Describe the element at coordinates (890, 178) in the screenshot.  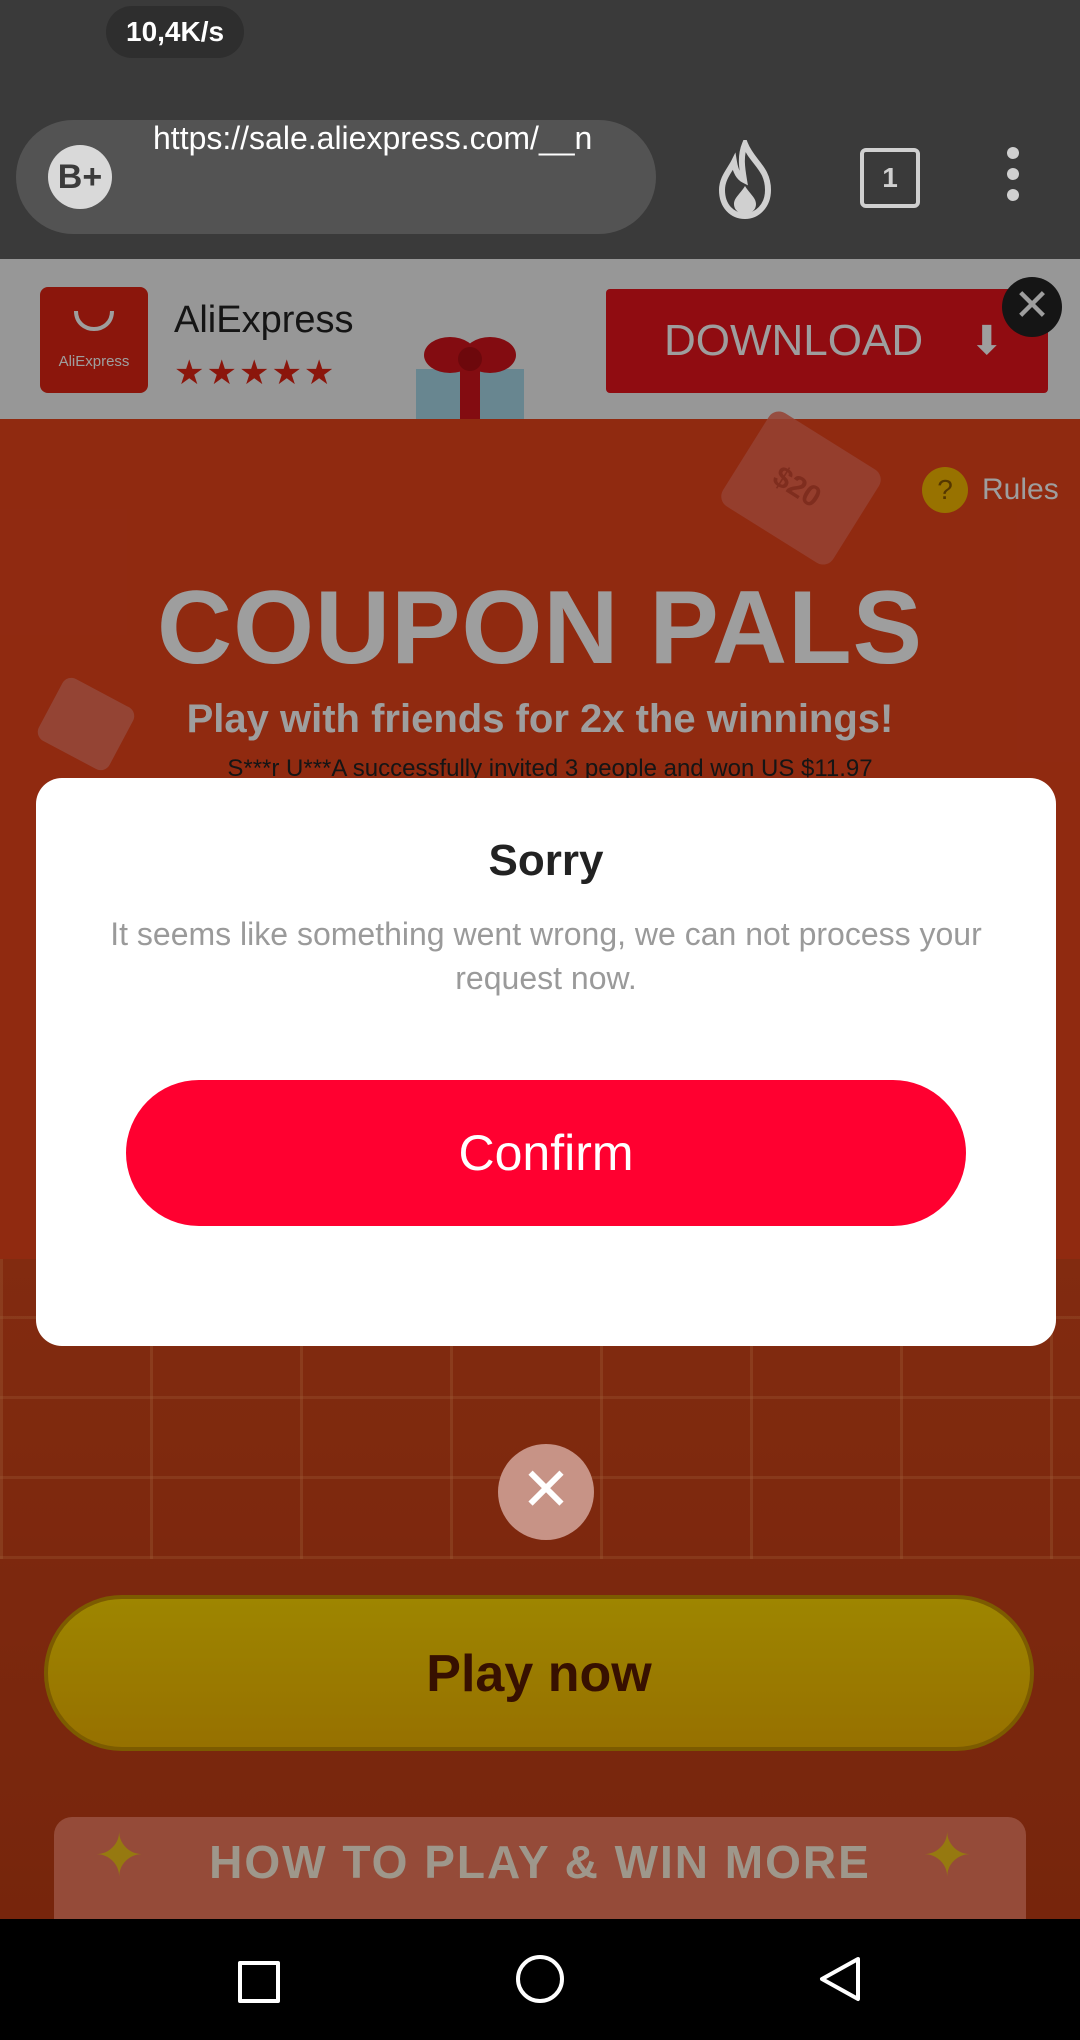
I see `tab-count-button: 1` at that location.